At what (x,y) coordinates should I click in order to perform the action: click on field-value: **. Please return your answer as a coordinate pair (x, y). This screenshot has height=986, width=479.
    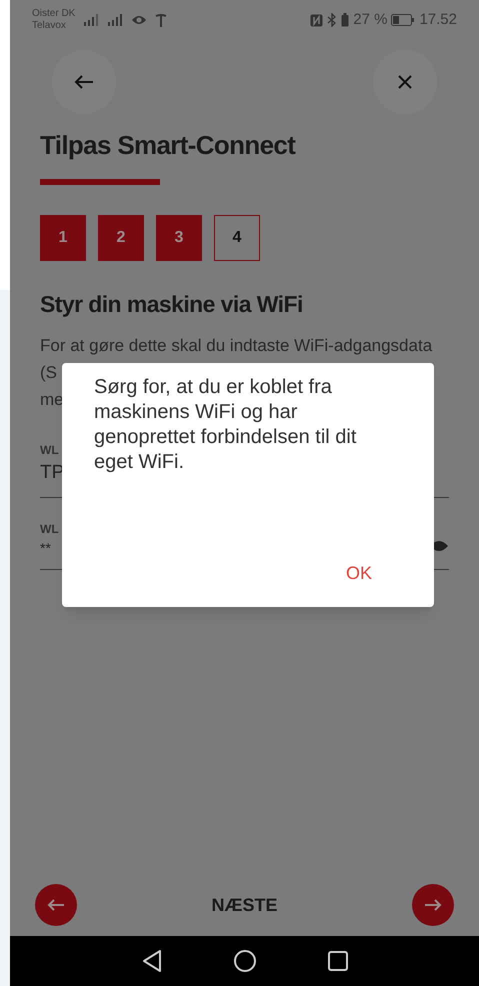
    Looking at the image, I should click on (46, 548).